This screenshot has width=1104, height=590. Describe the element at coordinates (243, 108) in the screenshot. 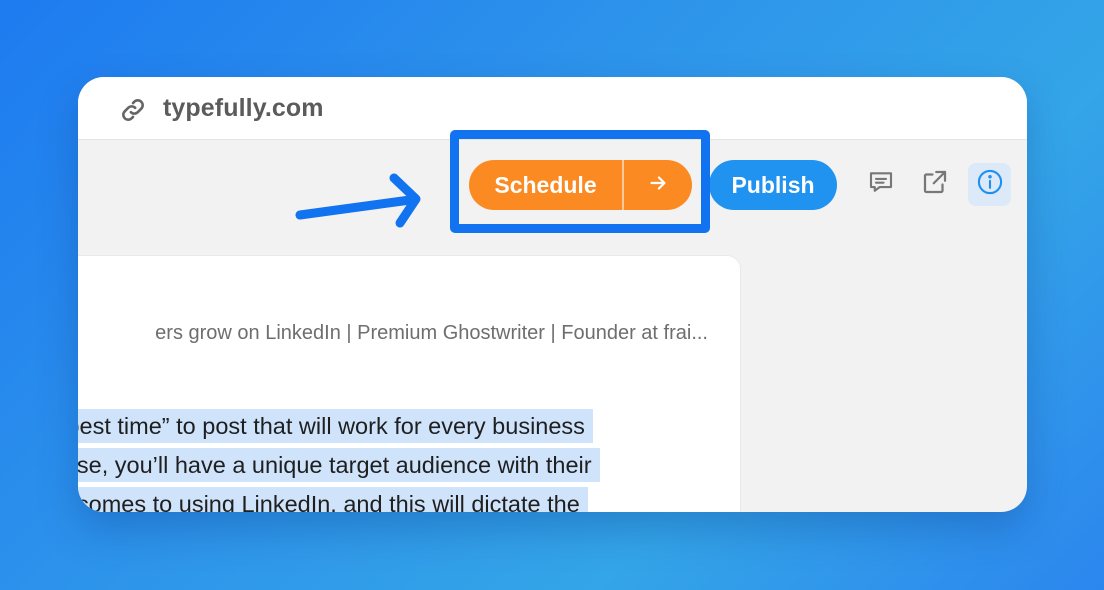

I see `url-text: typefully.com` at that location.